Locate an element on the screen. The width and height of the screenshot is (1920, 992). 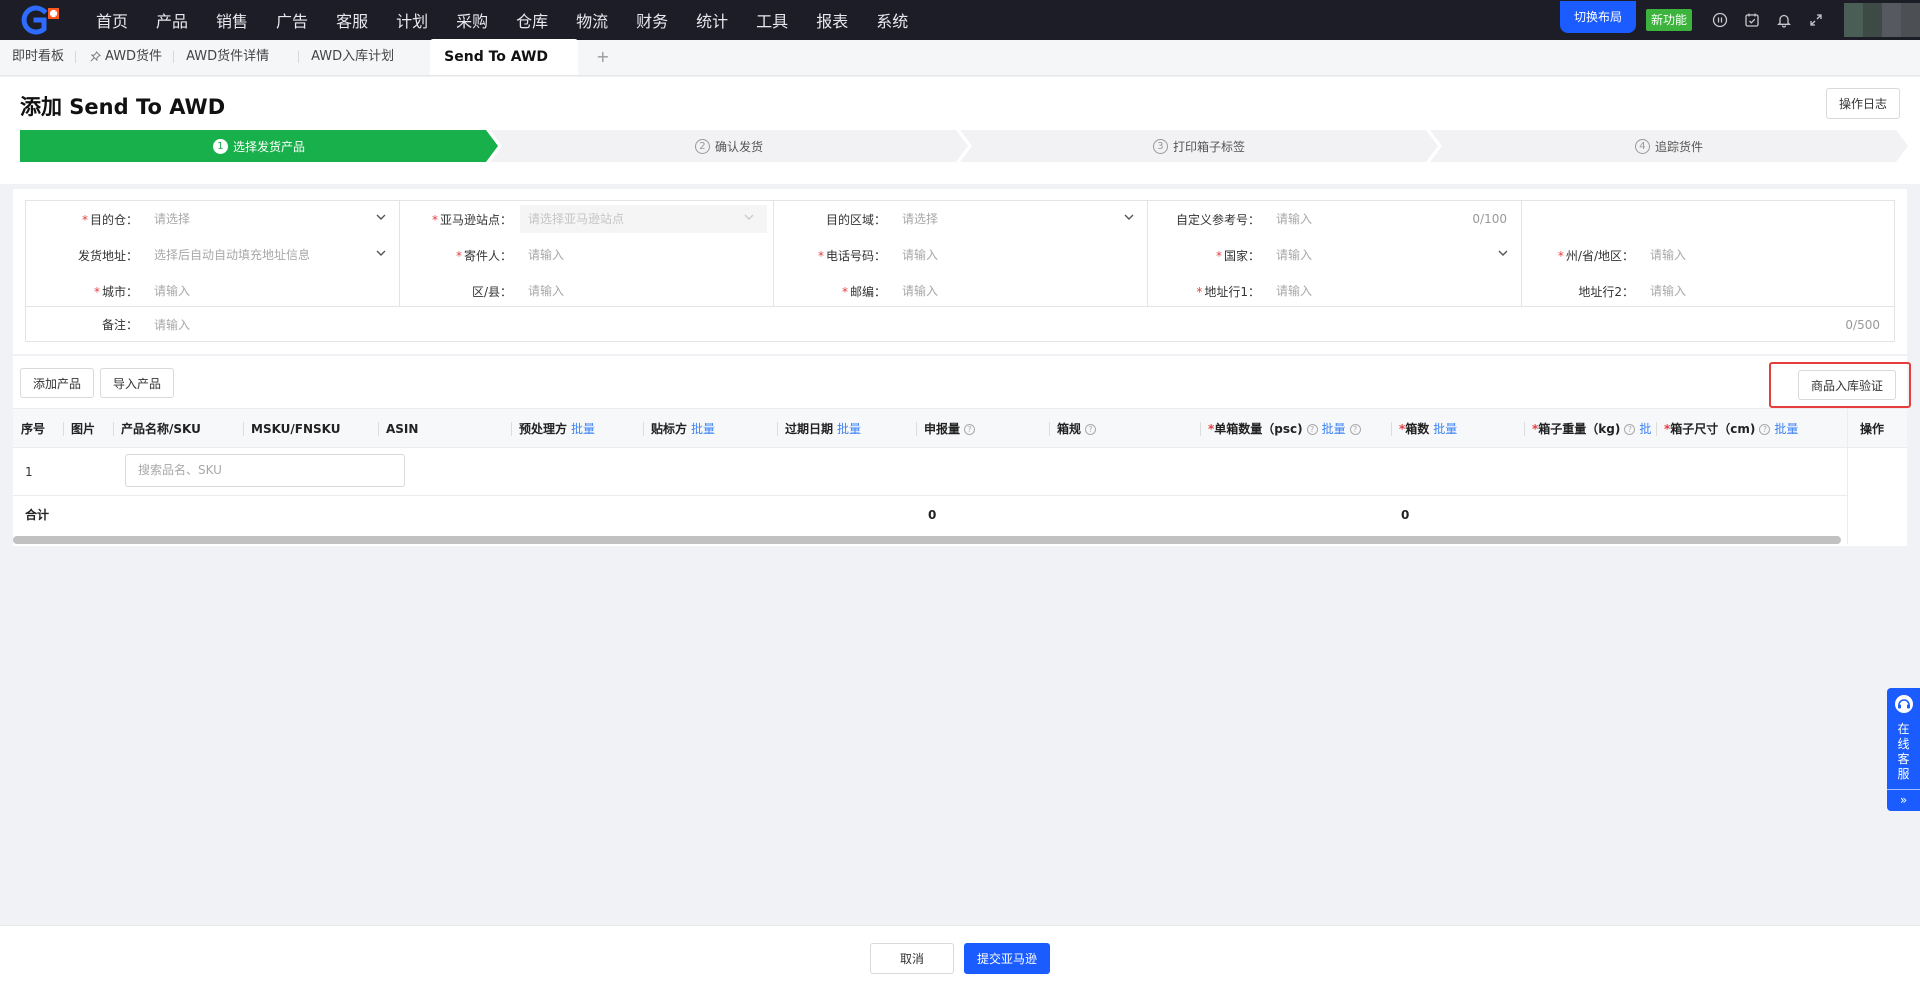
state-input: 请输入 is located at coordinates (1768, 255).